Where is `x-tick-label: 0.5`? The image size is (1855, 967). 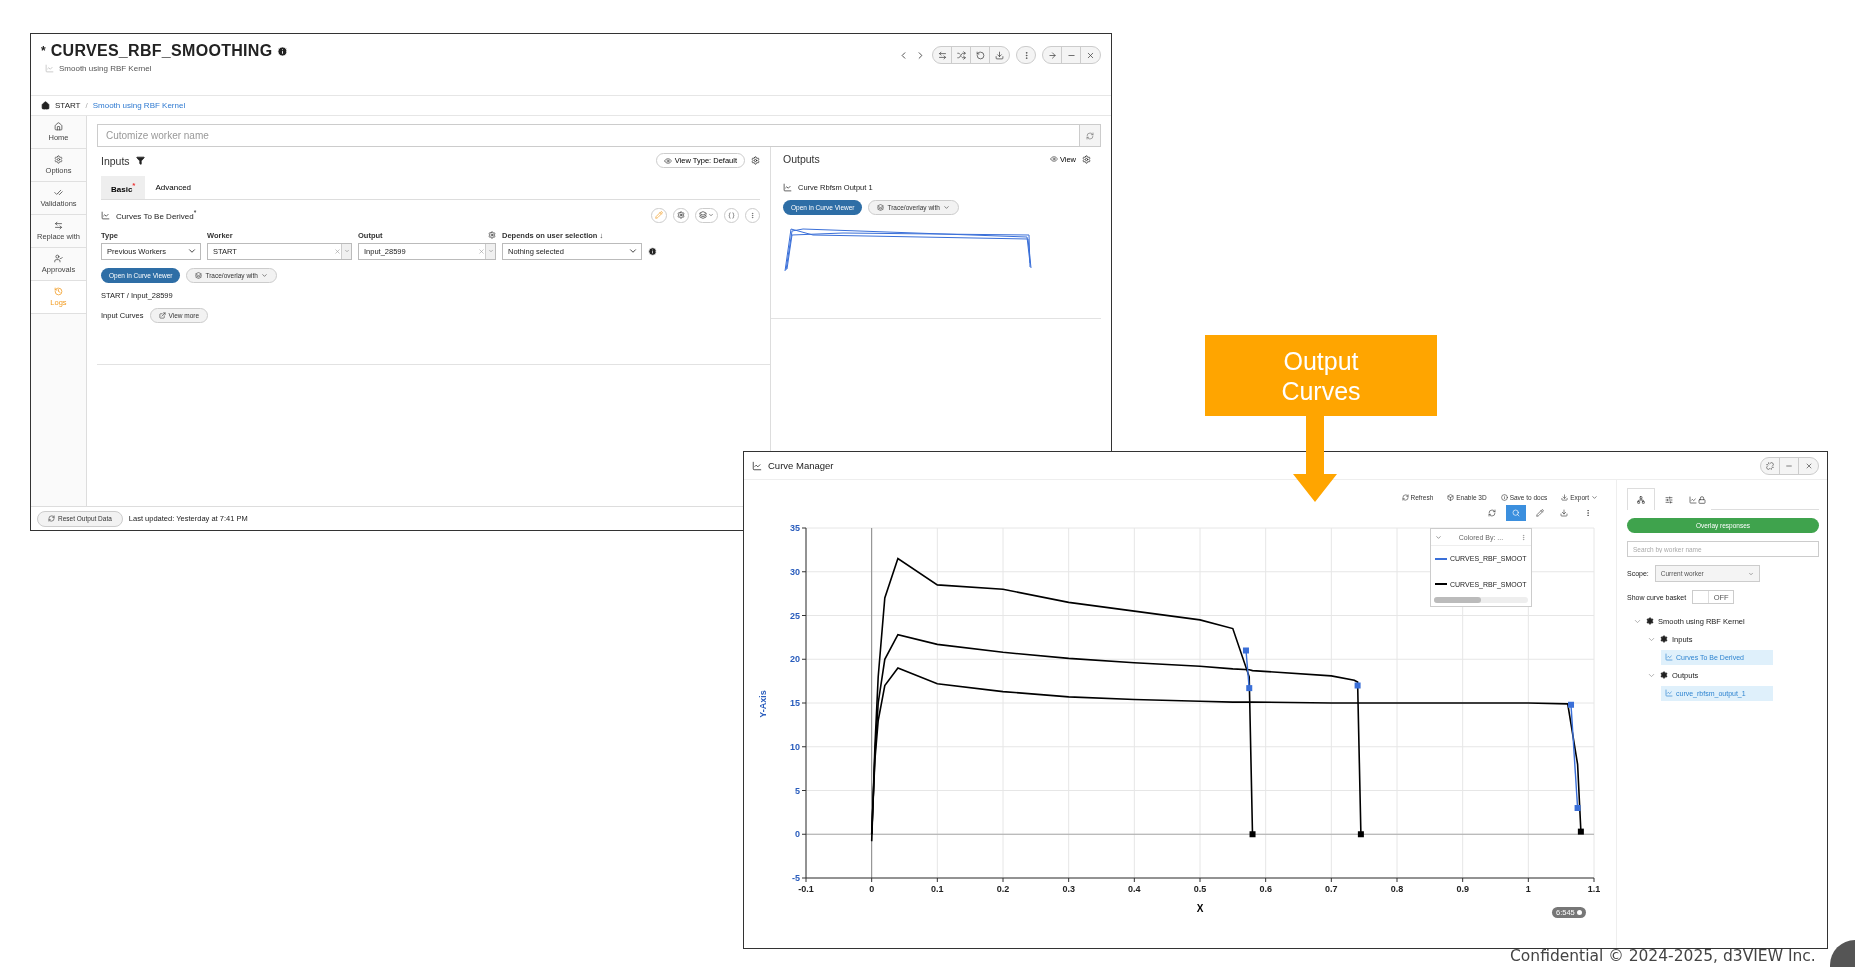 x-tick-label: 0.5 is located at coordinates (1200, 889).